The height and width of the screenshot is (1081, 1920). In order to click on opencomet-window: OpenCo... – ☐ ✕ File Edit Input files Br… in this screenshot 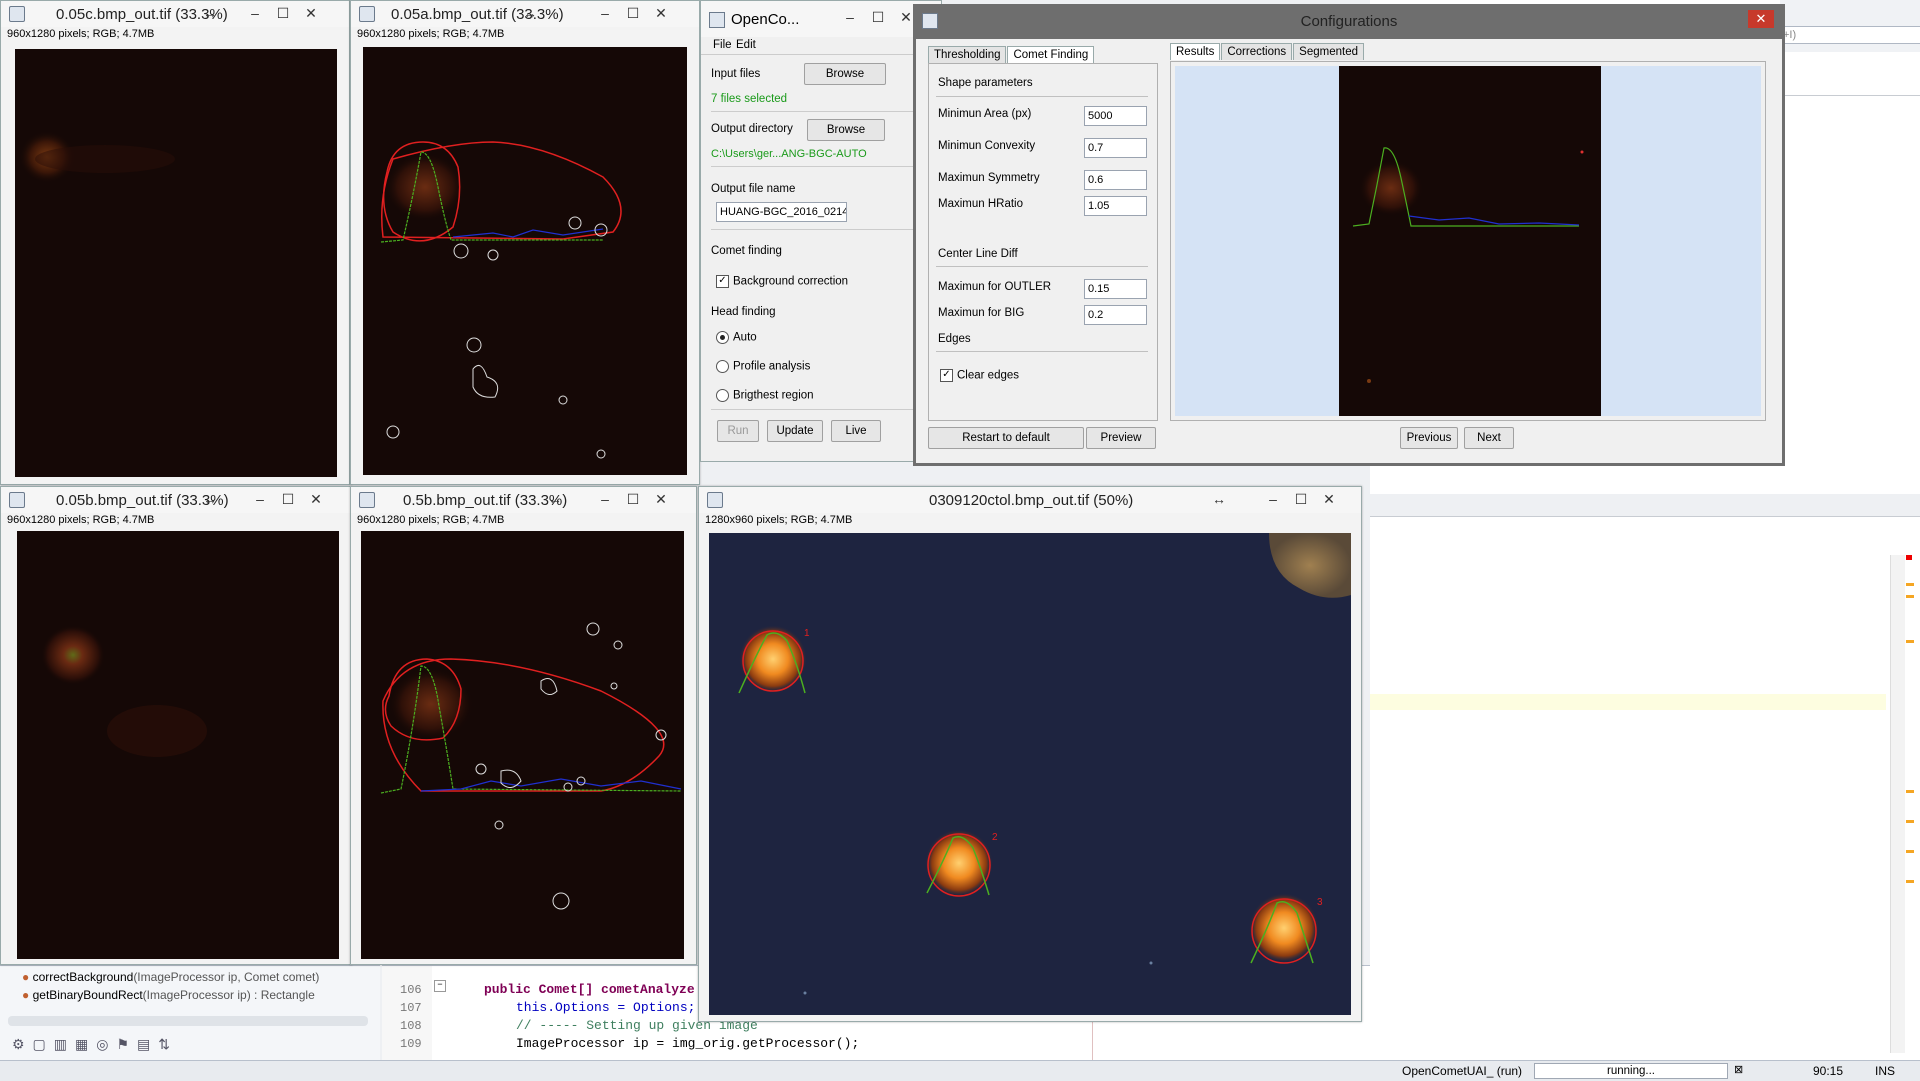, I will do `click(821, 231)`.